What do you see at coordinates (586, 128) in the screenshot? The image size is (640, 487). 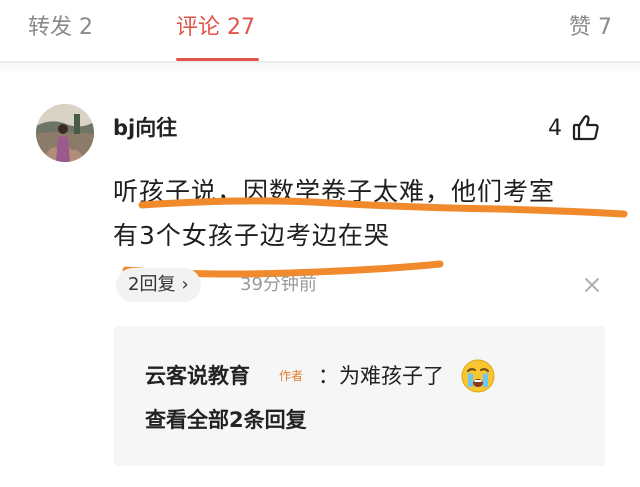 I see `thumbs-up-icon` at bounding box center [586, 128].